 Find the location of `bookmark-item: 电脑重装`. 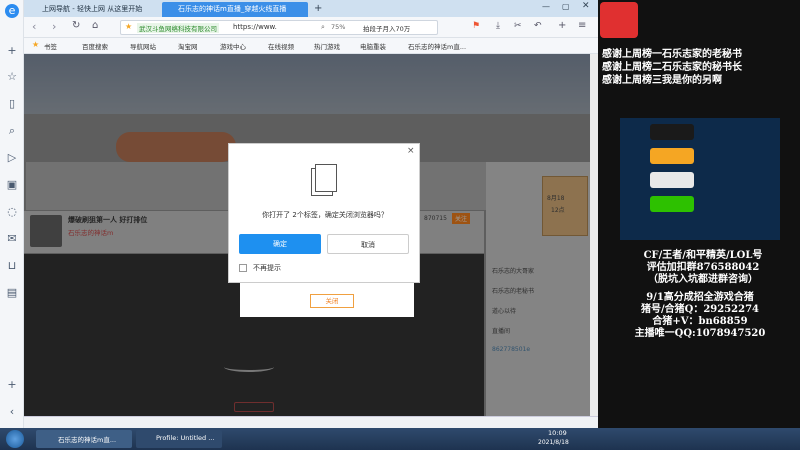

bookmark-item: 电脑重装 is located at coordinates (373, 46).